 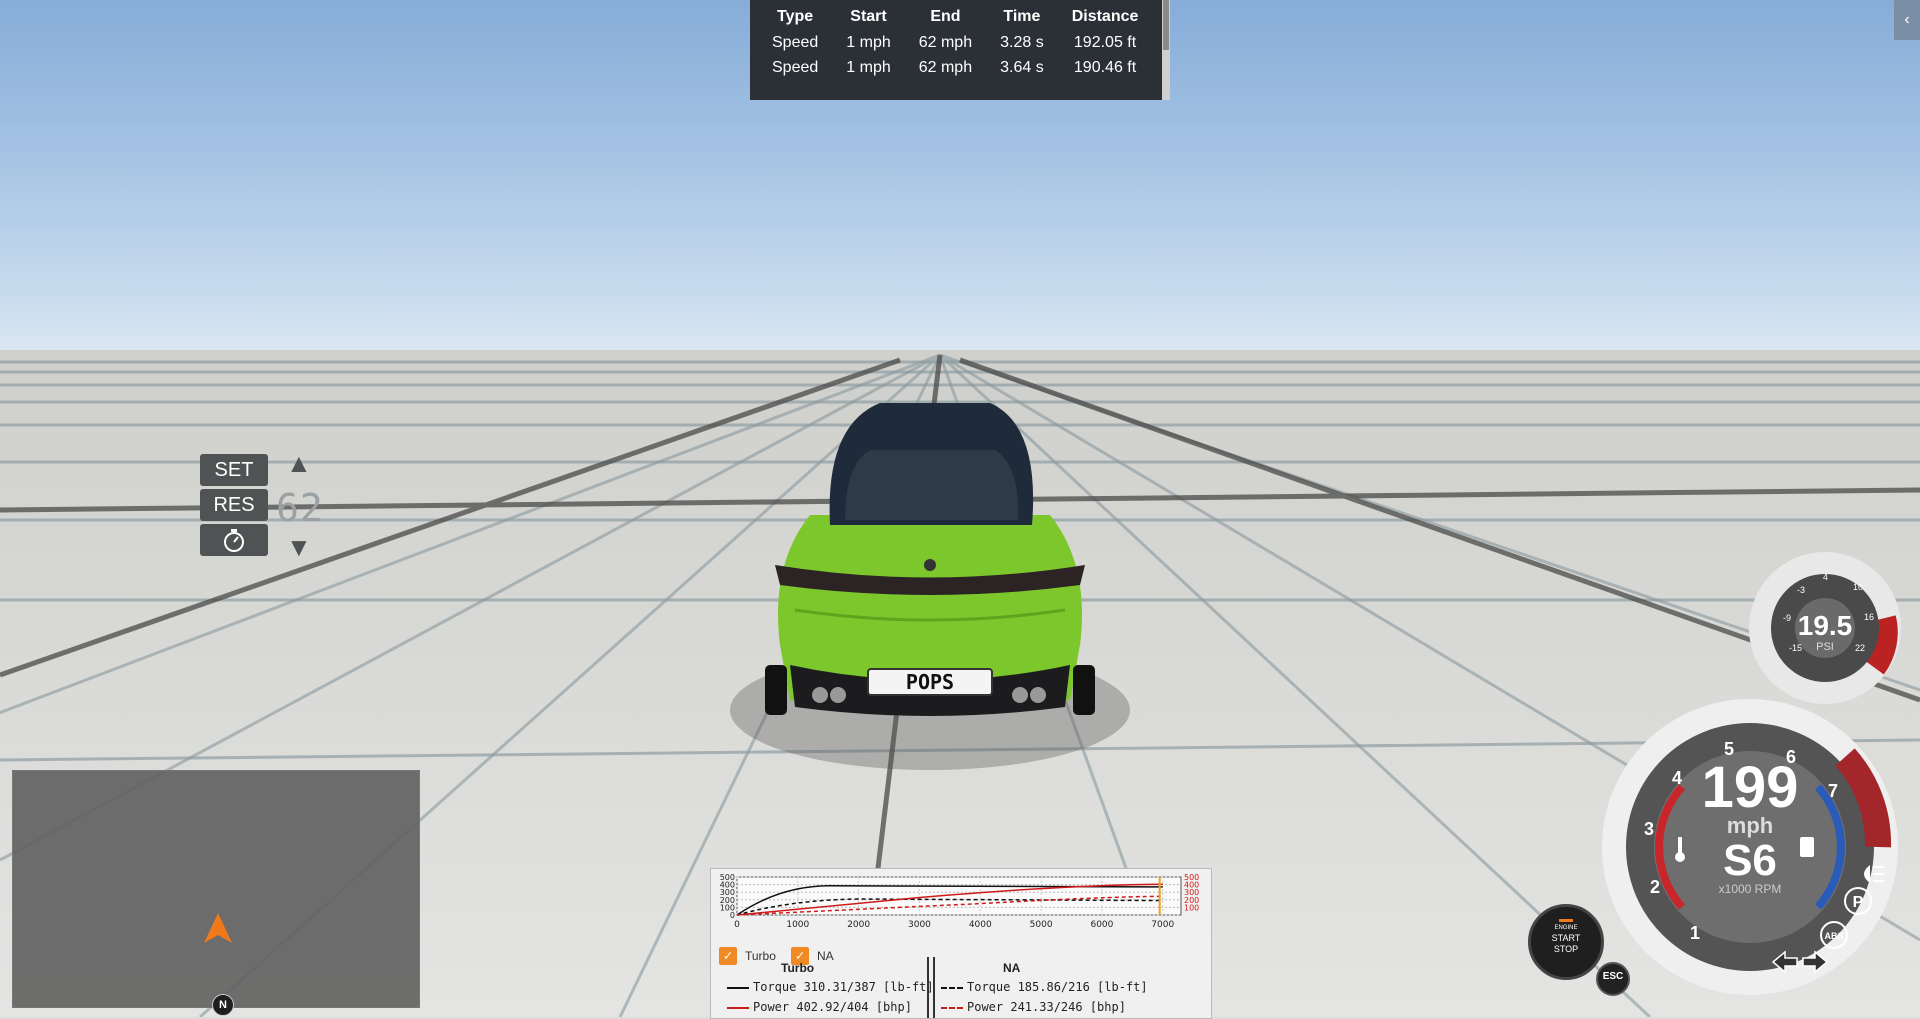 I want to click on x-tick-label: 0, so click(x=737, y=925).